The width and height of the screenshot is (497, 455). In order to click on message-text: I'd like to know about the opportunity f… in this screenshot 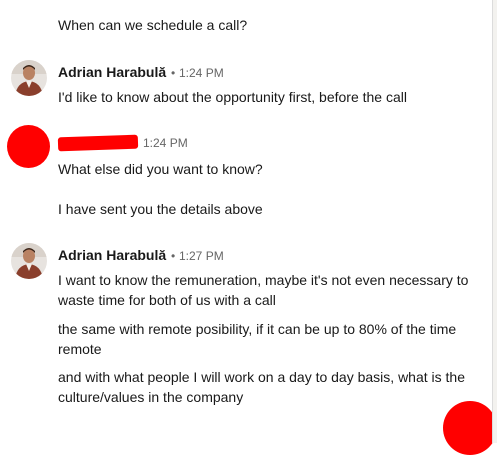, I will do `click(232, 97)`.